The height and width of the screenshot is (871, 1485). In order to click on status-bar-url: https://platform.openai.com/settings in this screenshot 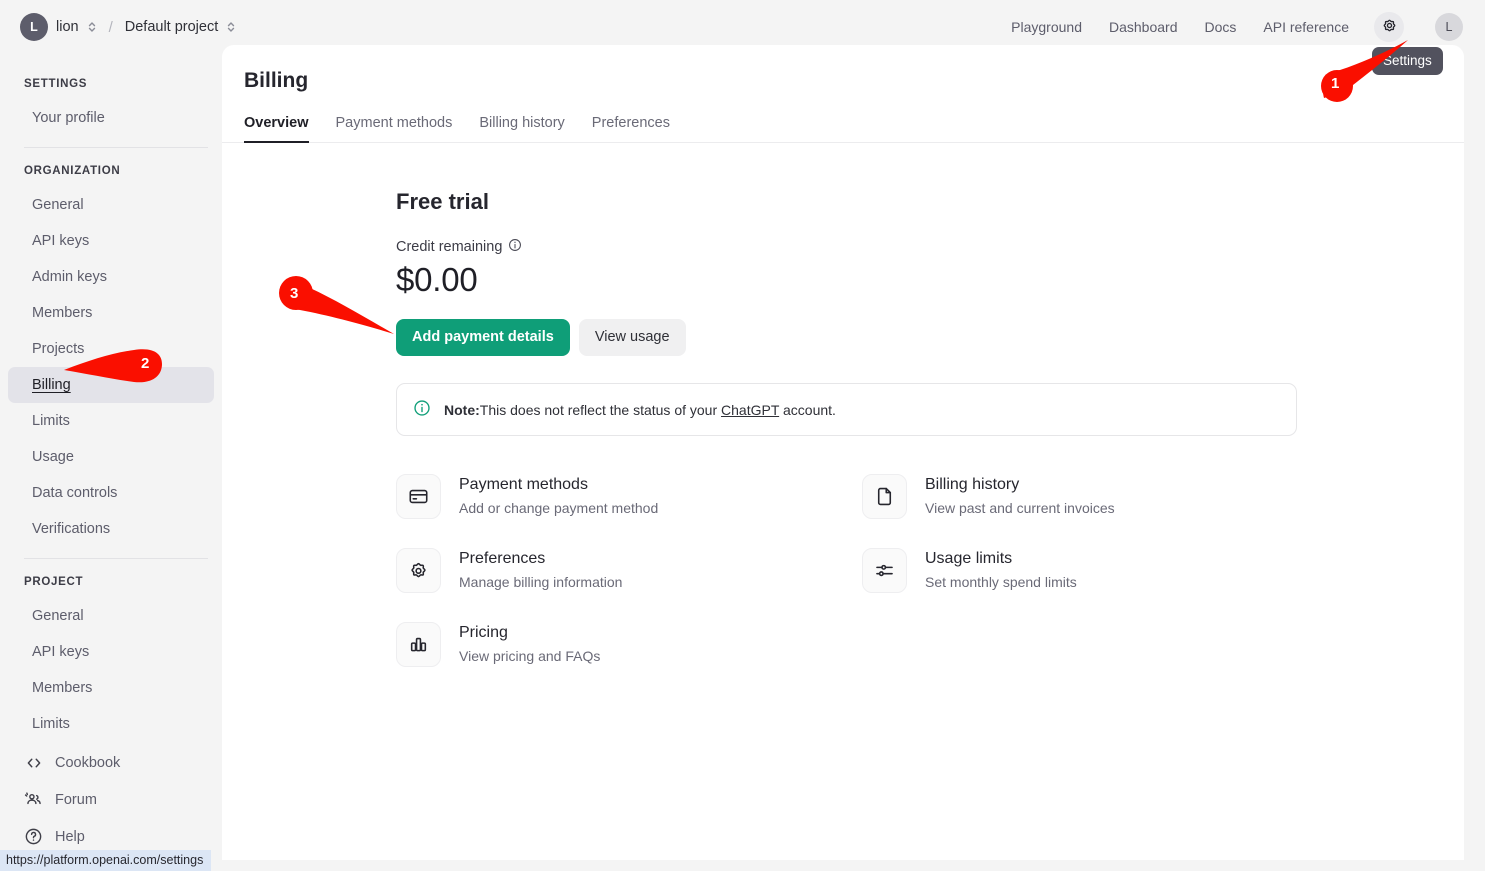, I will do `click(106, 860)`.